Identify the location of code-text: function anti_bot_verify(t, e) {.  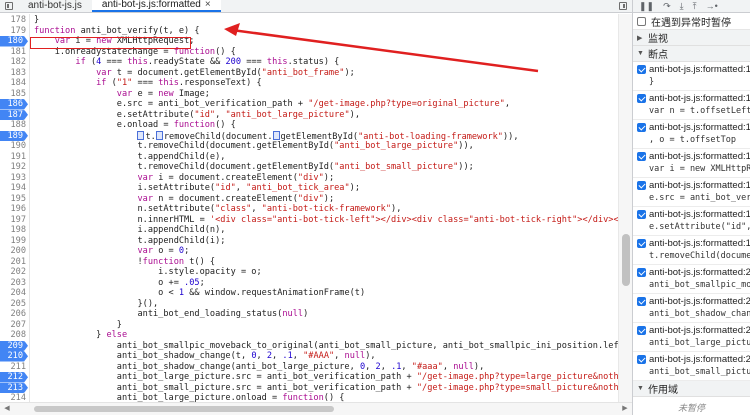
(117, 30).